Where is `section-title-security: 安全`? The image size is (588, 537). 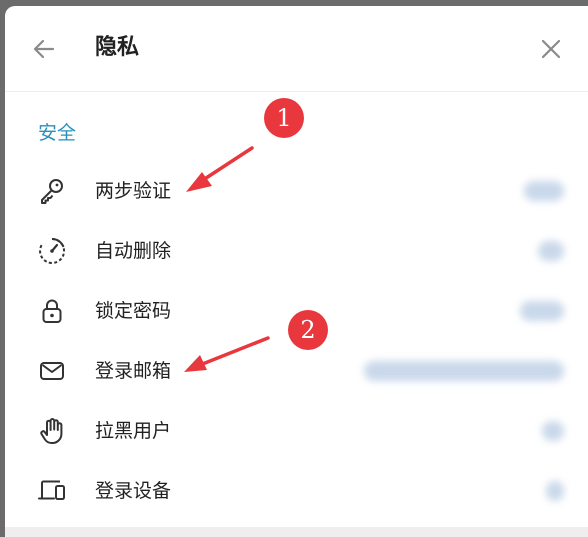 section-title-security: 安全 is located at coordinates (57, 133).